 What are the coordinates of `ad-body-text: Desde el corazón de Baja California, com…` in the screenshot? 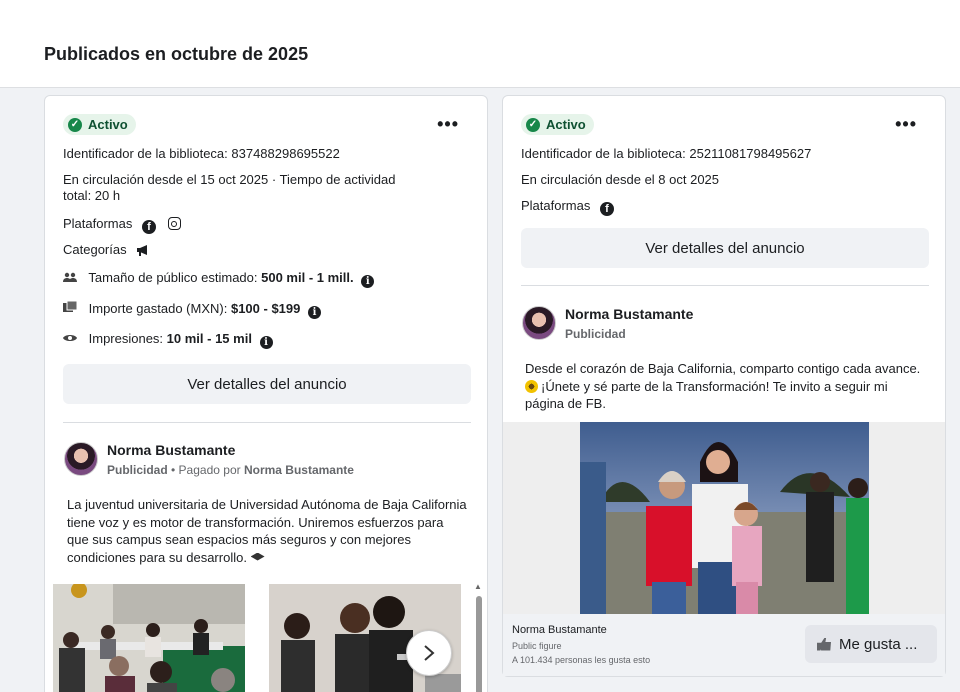 It's located at (727, 386).